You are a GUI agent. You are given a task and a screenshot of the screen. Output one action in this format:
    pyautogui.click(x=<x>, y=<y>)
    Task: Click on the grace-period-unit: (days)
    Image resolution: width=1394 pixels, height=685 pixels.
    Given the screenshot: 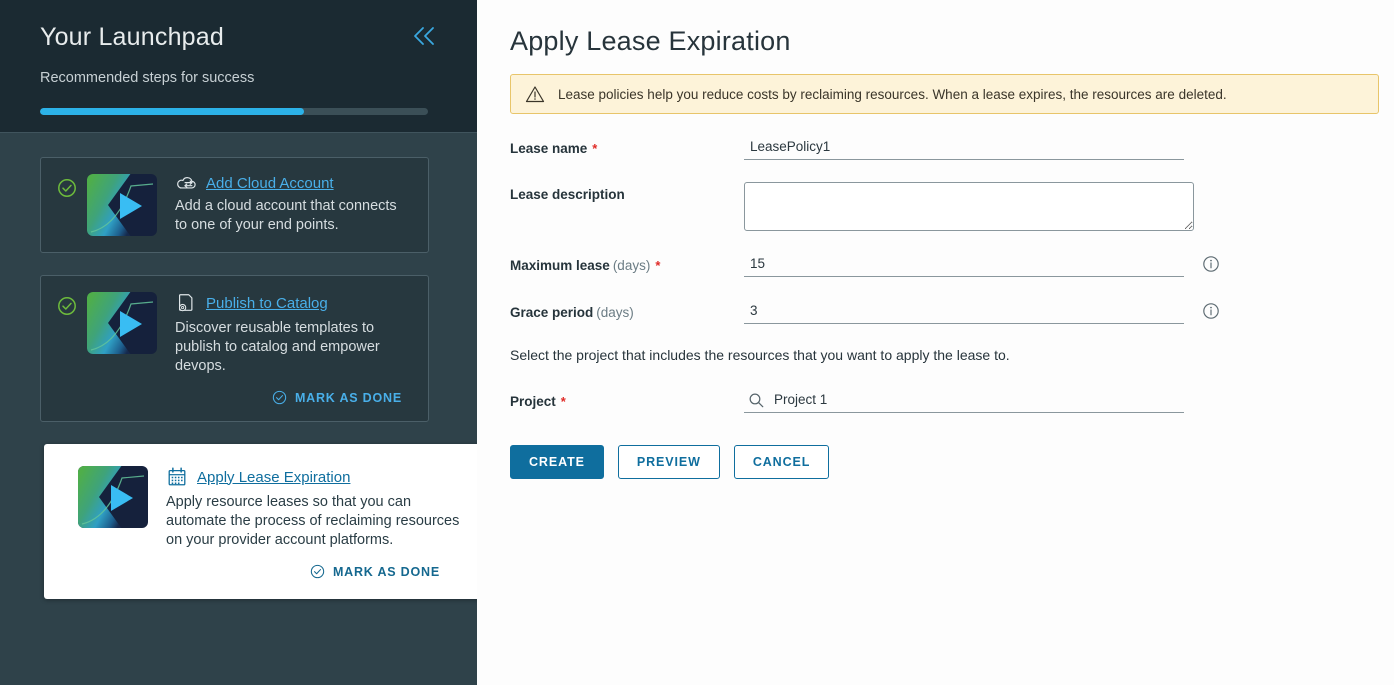 What is the action you would take?
    pyautogui.click(x=615, y=312)
    